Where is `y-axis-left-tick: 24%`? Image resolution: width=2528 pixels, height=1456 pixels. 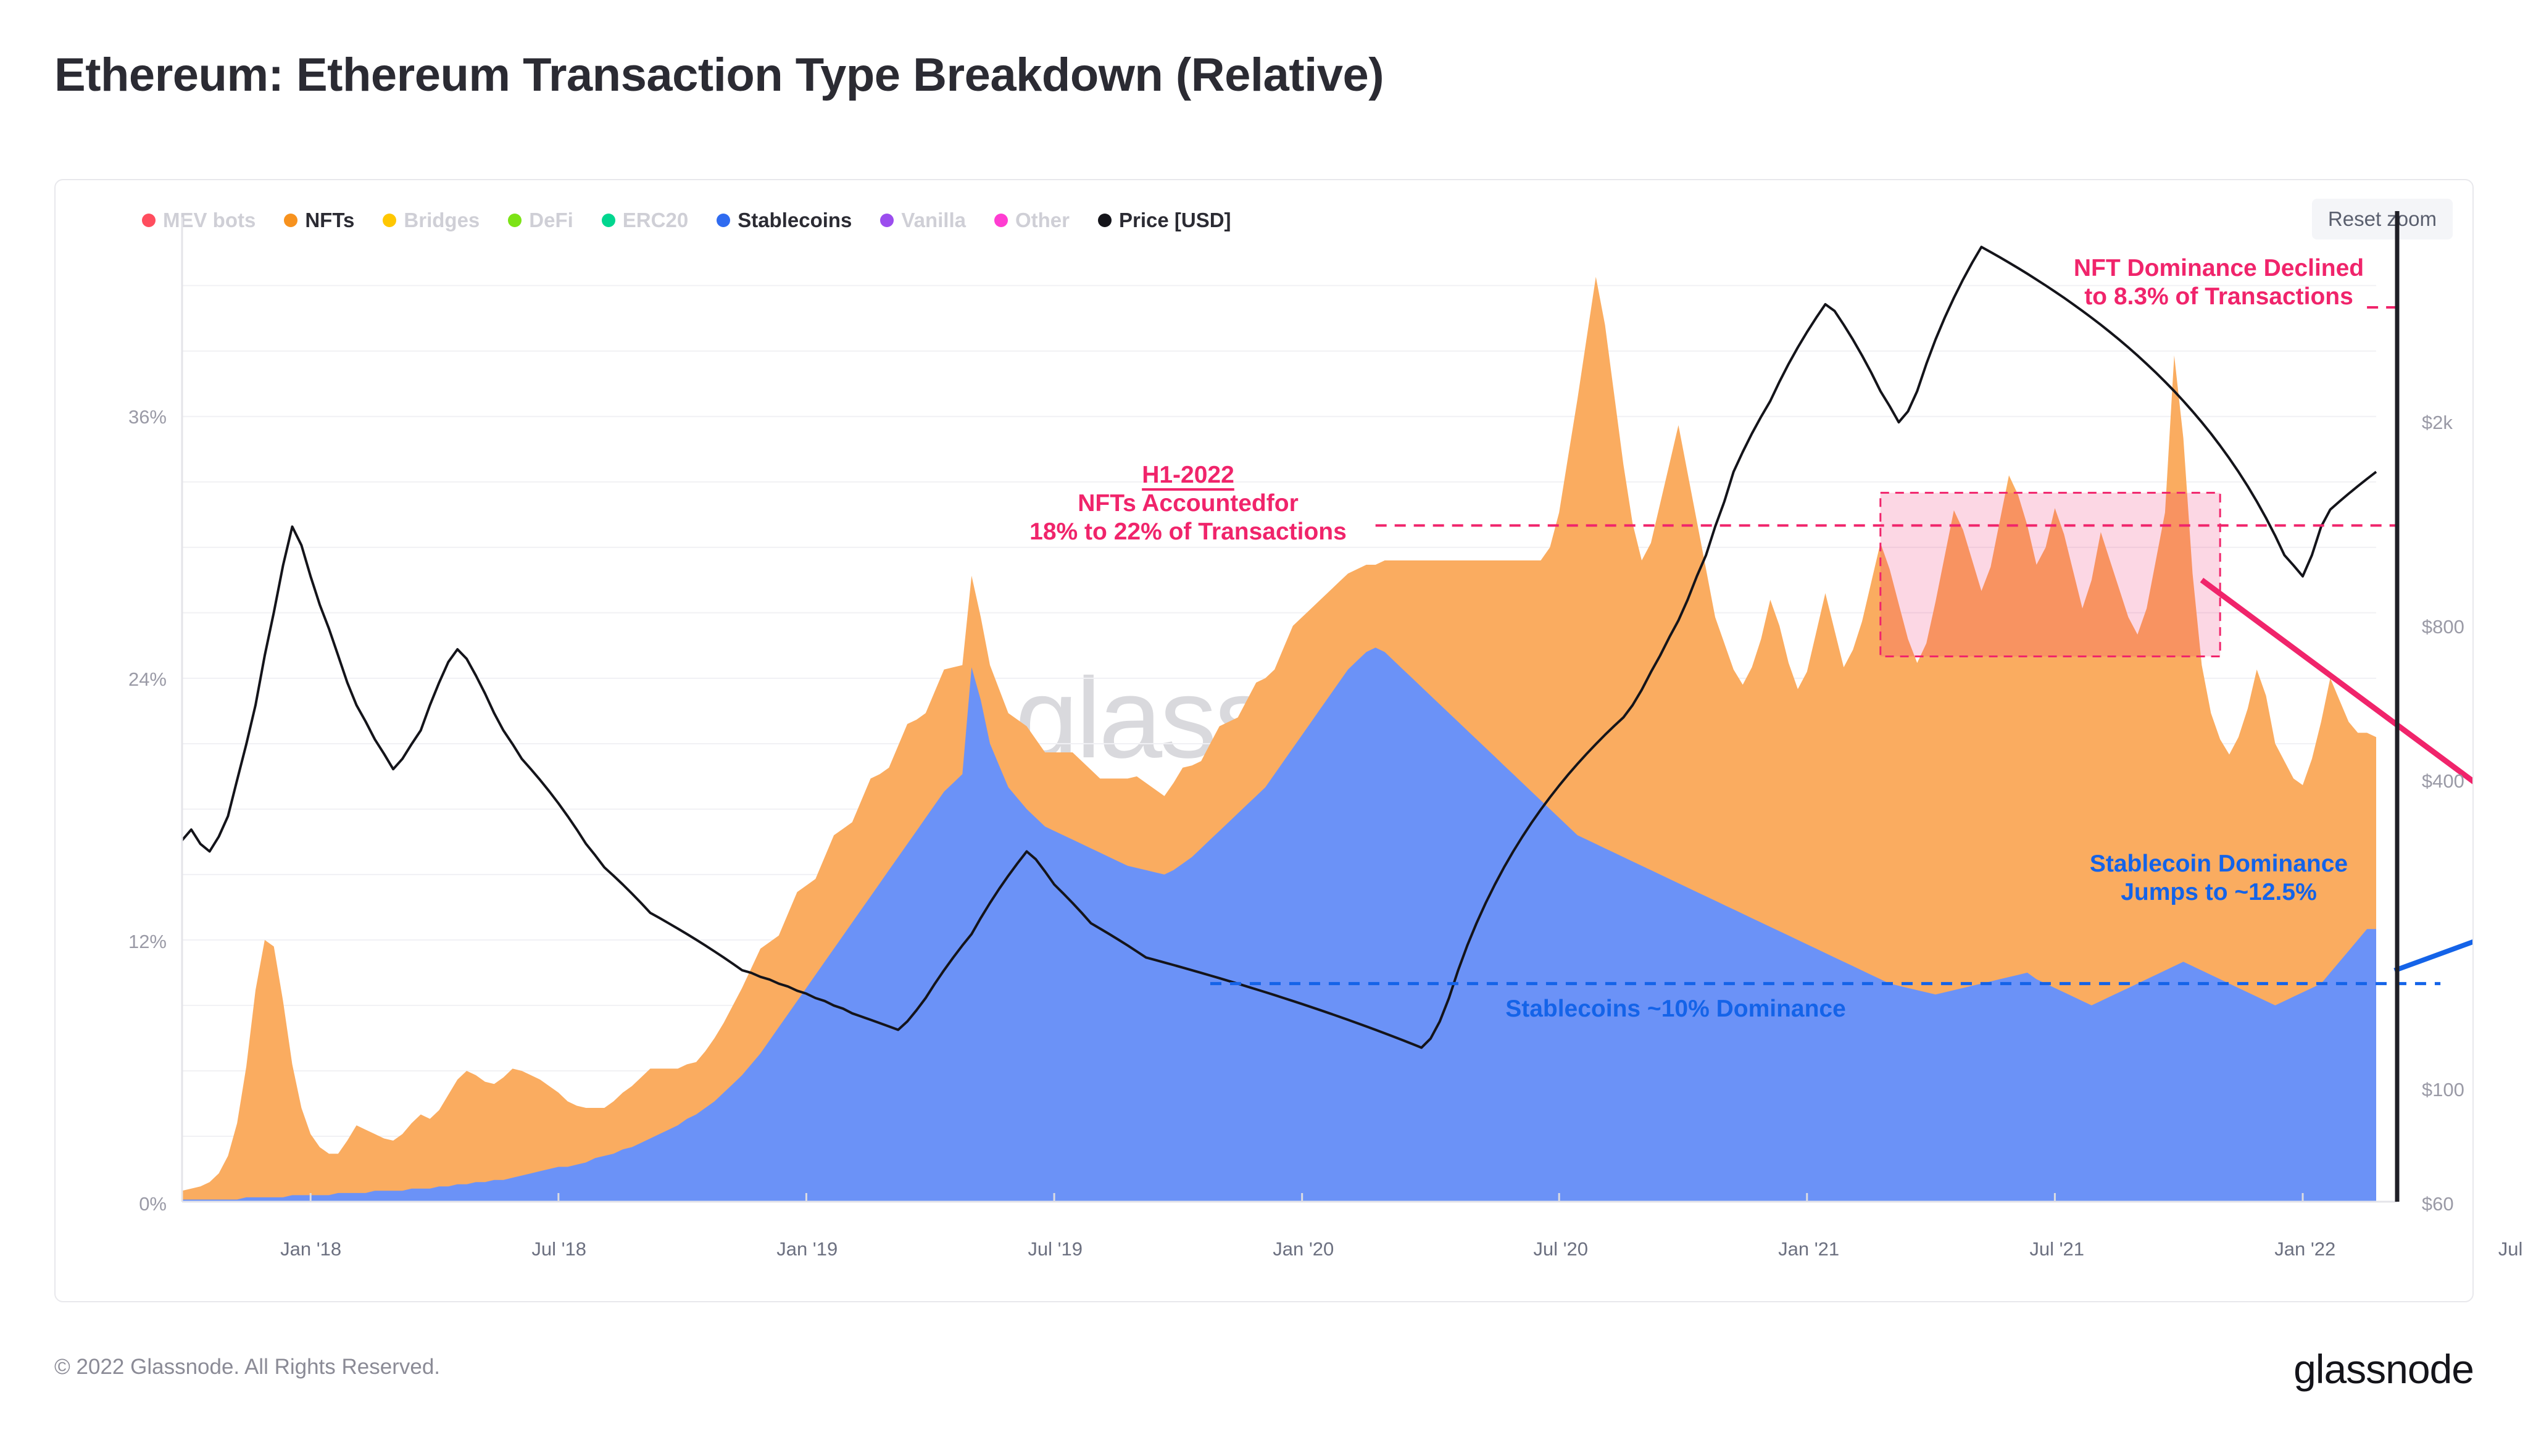 y-axis-left-tick: 24% is located at coordinates (147, 679).